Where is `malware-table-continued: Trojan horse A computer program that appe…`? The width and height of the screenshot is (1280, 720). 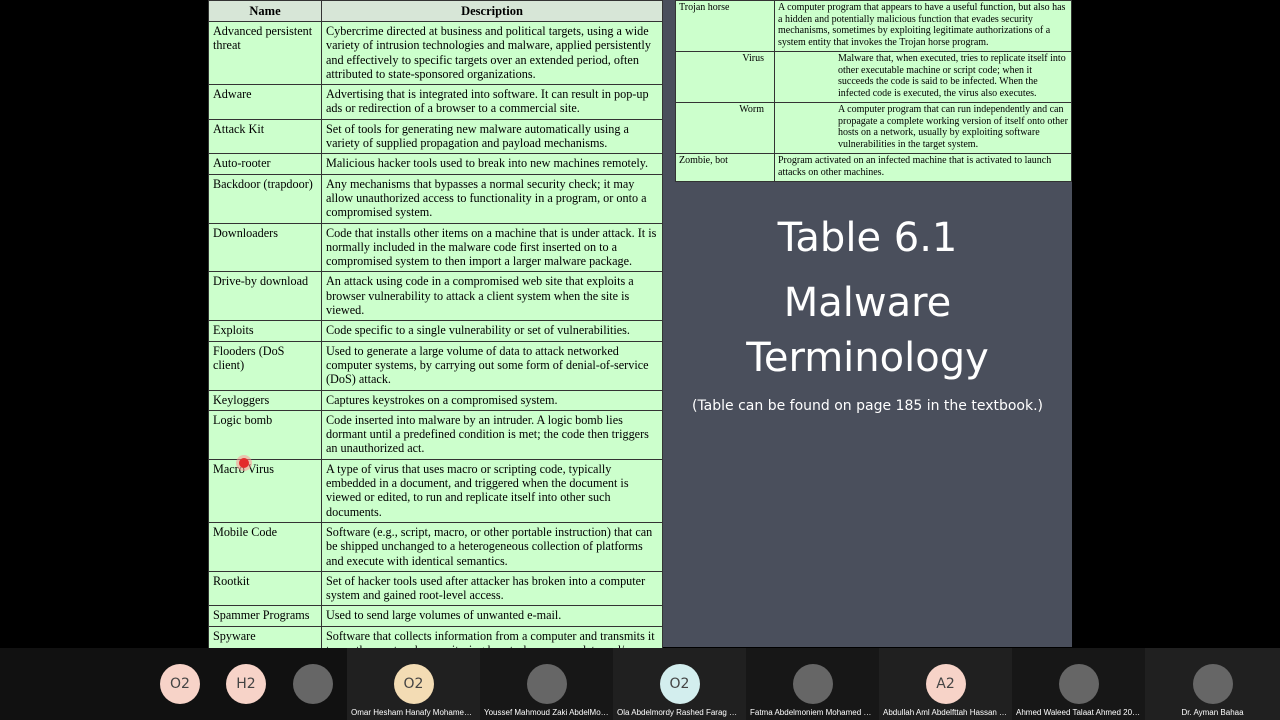 malware-table-continued: Trojan horse A computer program that appe… is located at coordinates (873, 91).